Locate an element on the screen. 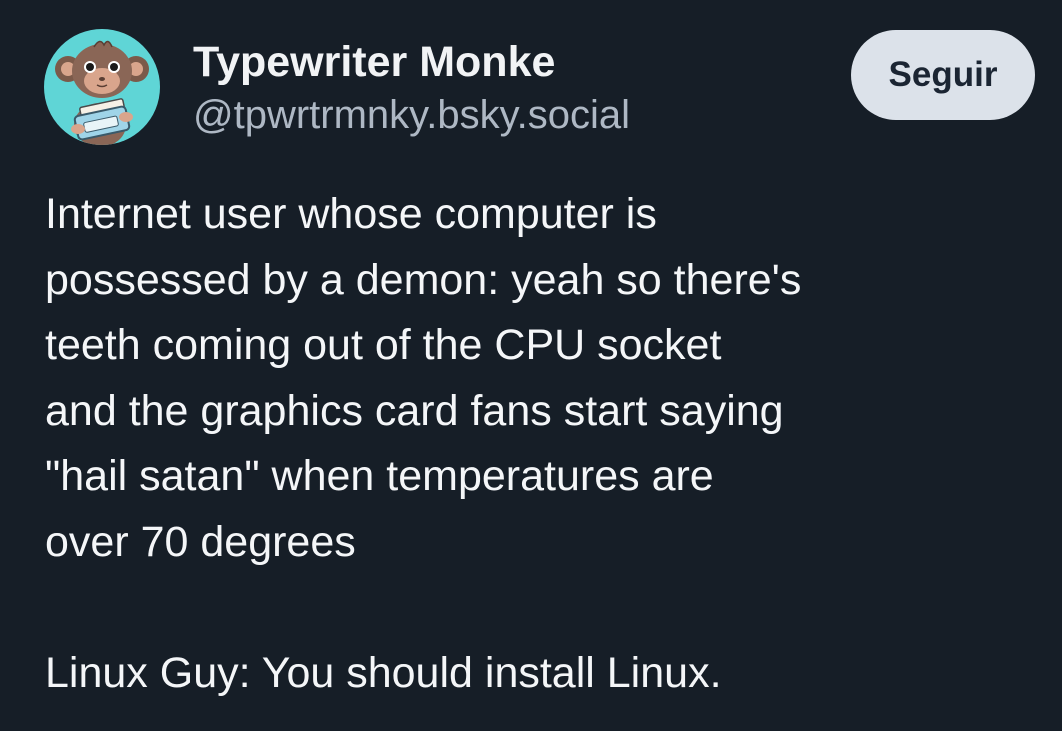  post-punchline: Linux Guy: You should install Linux. is located at coordinates (383, 672).